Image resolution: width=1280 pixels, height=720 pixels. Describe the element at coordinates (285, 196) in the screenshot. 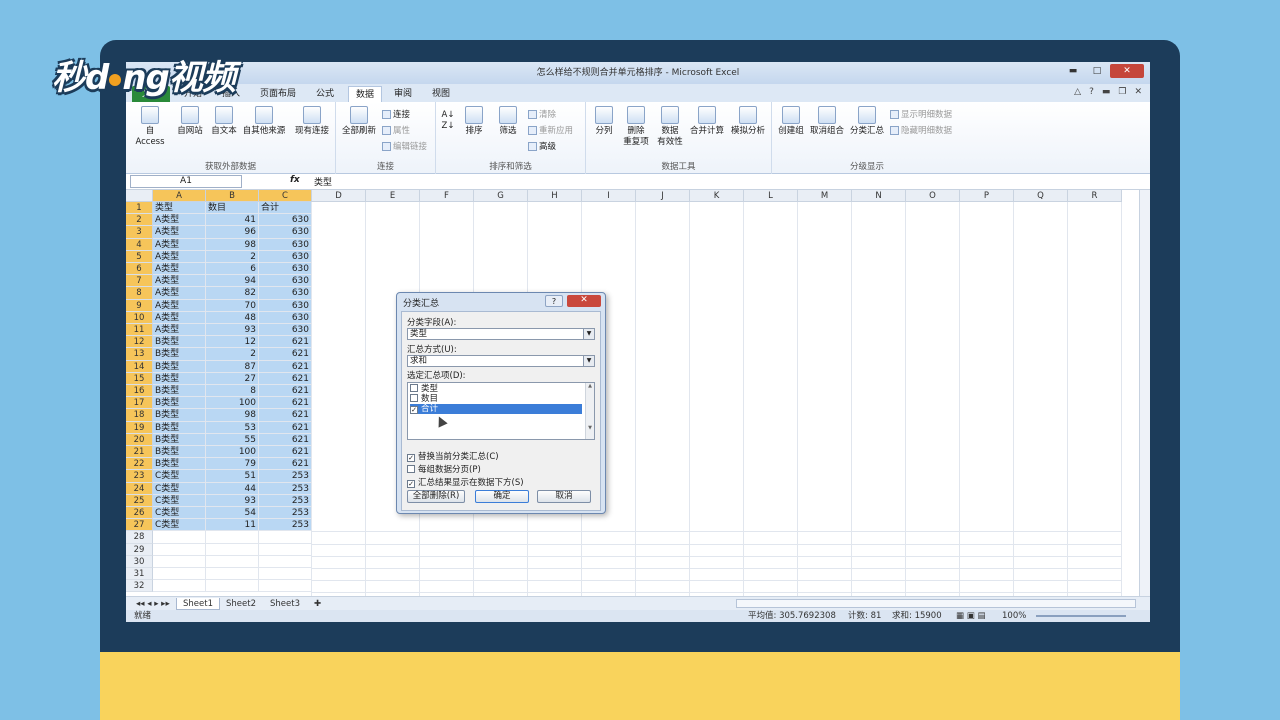

I see `column-header-C: C` at that location.